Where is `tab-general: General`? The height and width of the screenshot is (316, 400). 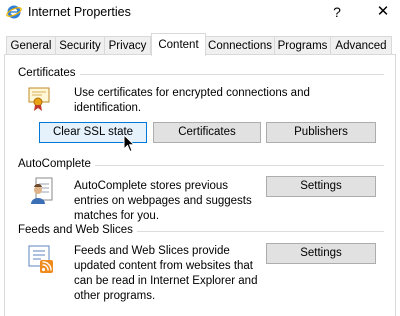
tab-general: General is located at coordinates (31, 45).